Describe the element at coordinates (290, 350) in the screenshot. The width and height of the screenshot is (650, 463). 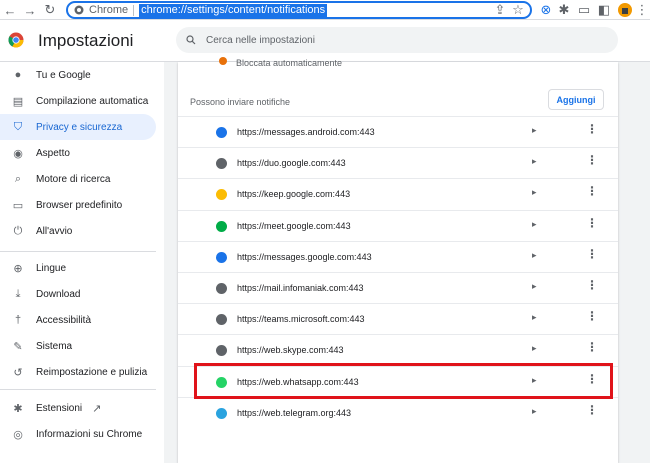
I see `site-url: https://web.skype.com:443` at that location.